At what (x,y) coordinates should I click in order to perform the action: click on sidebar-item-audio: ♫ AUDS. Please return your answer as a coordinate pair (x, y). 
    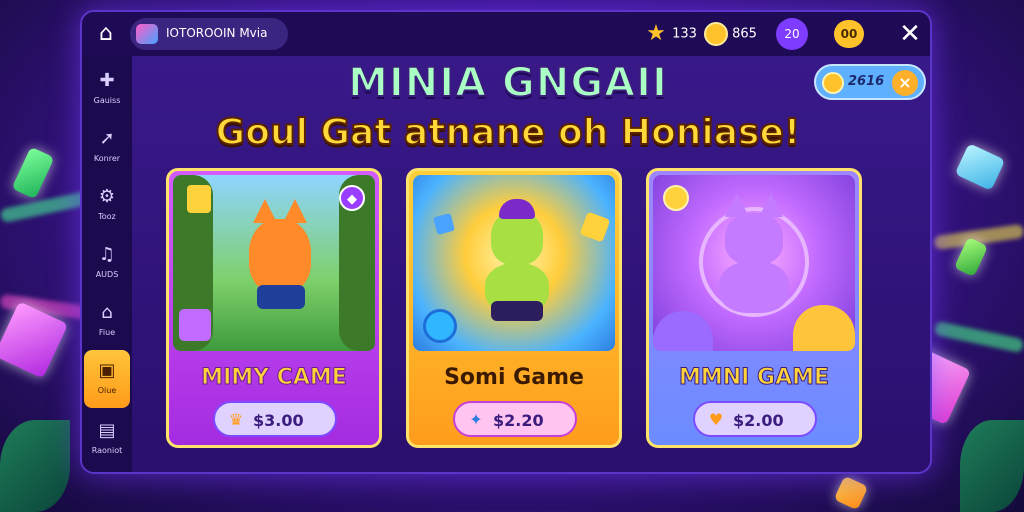
    Looking at the image, I should click on (107, 263).